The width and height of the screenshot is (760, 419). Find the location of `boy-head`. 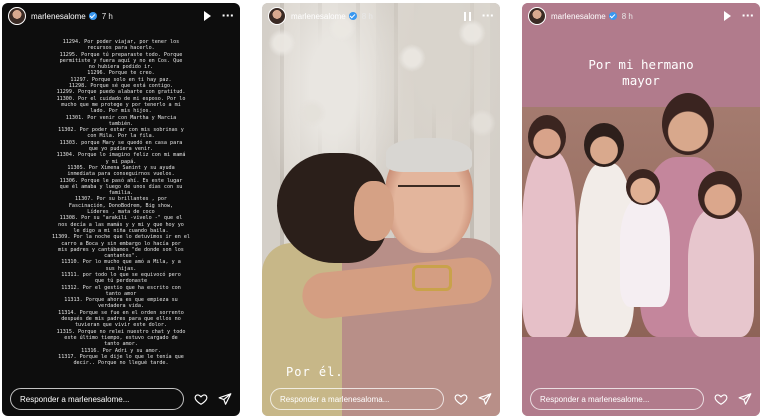

boy-head is located at coordinates (604, 145).